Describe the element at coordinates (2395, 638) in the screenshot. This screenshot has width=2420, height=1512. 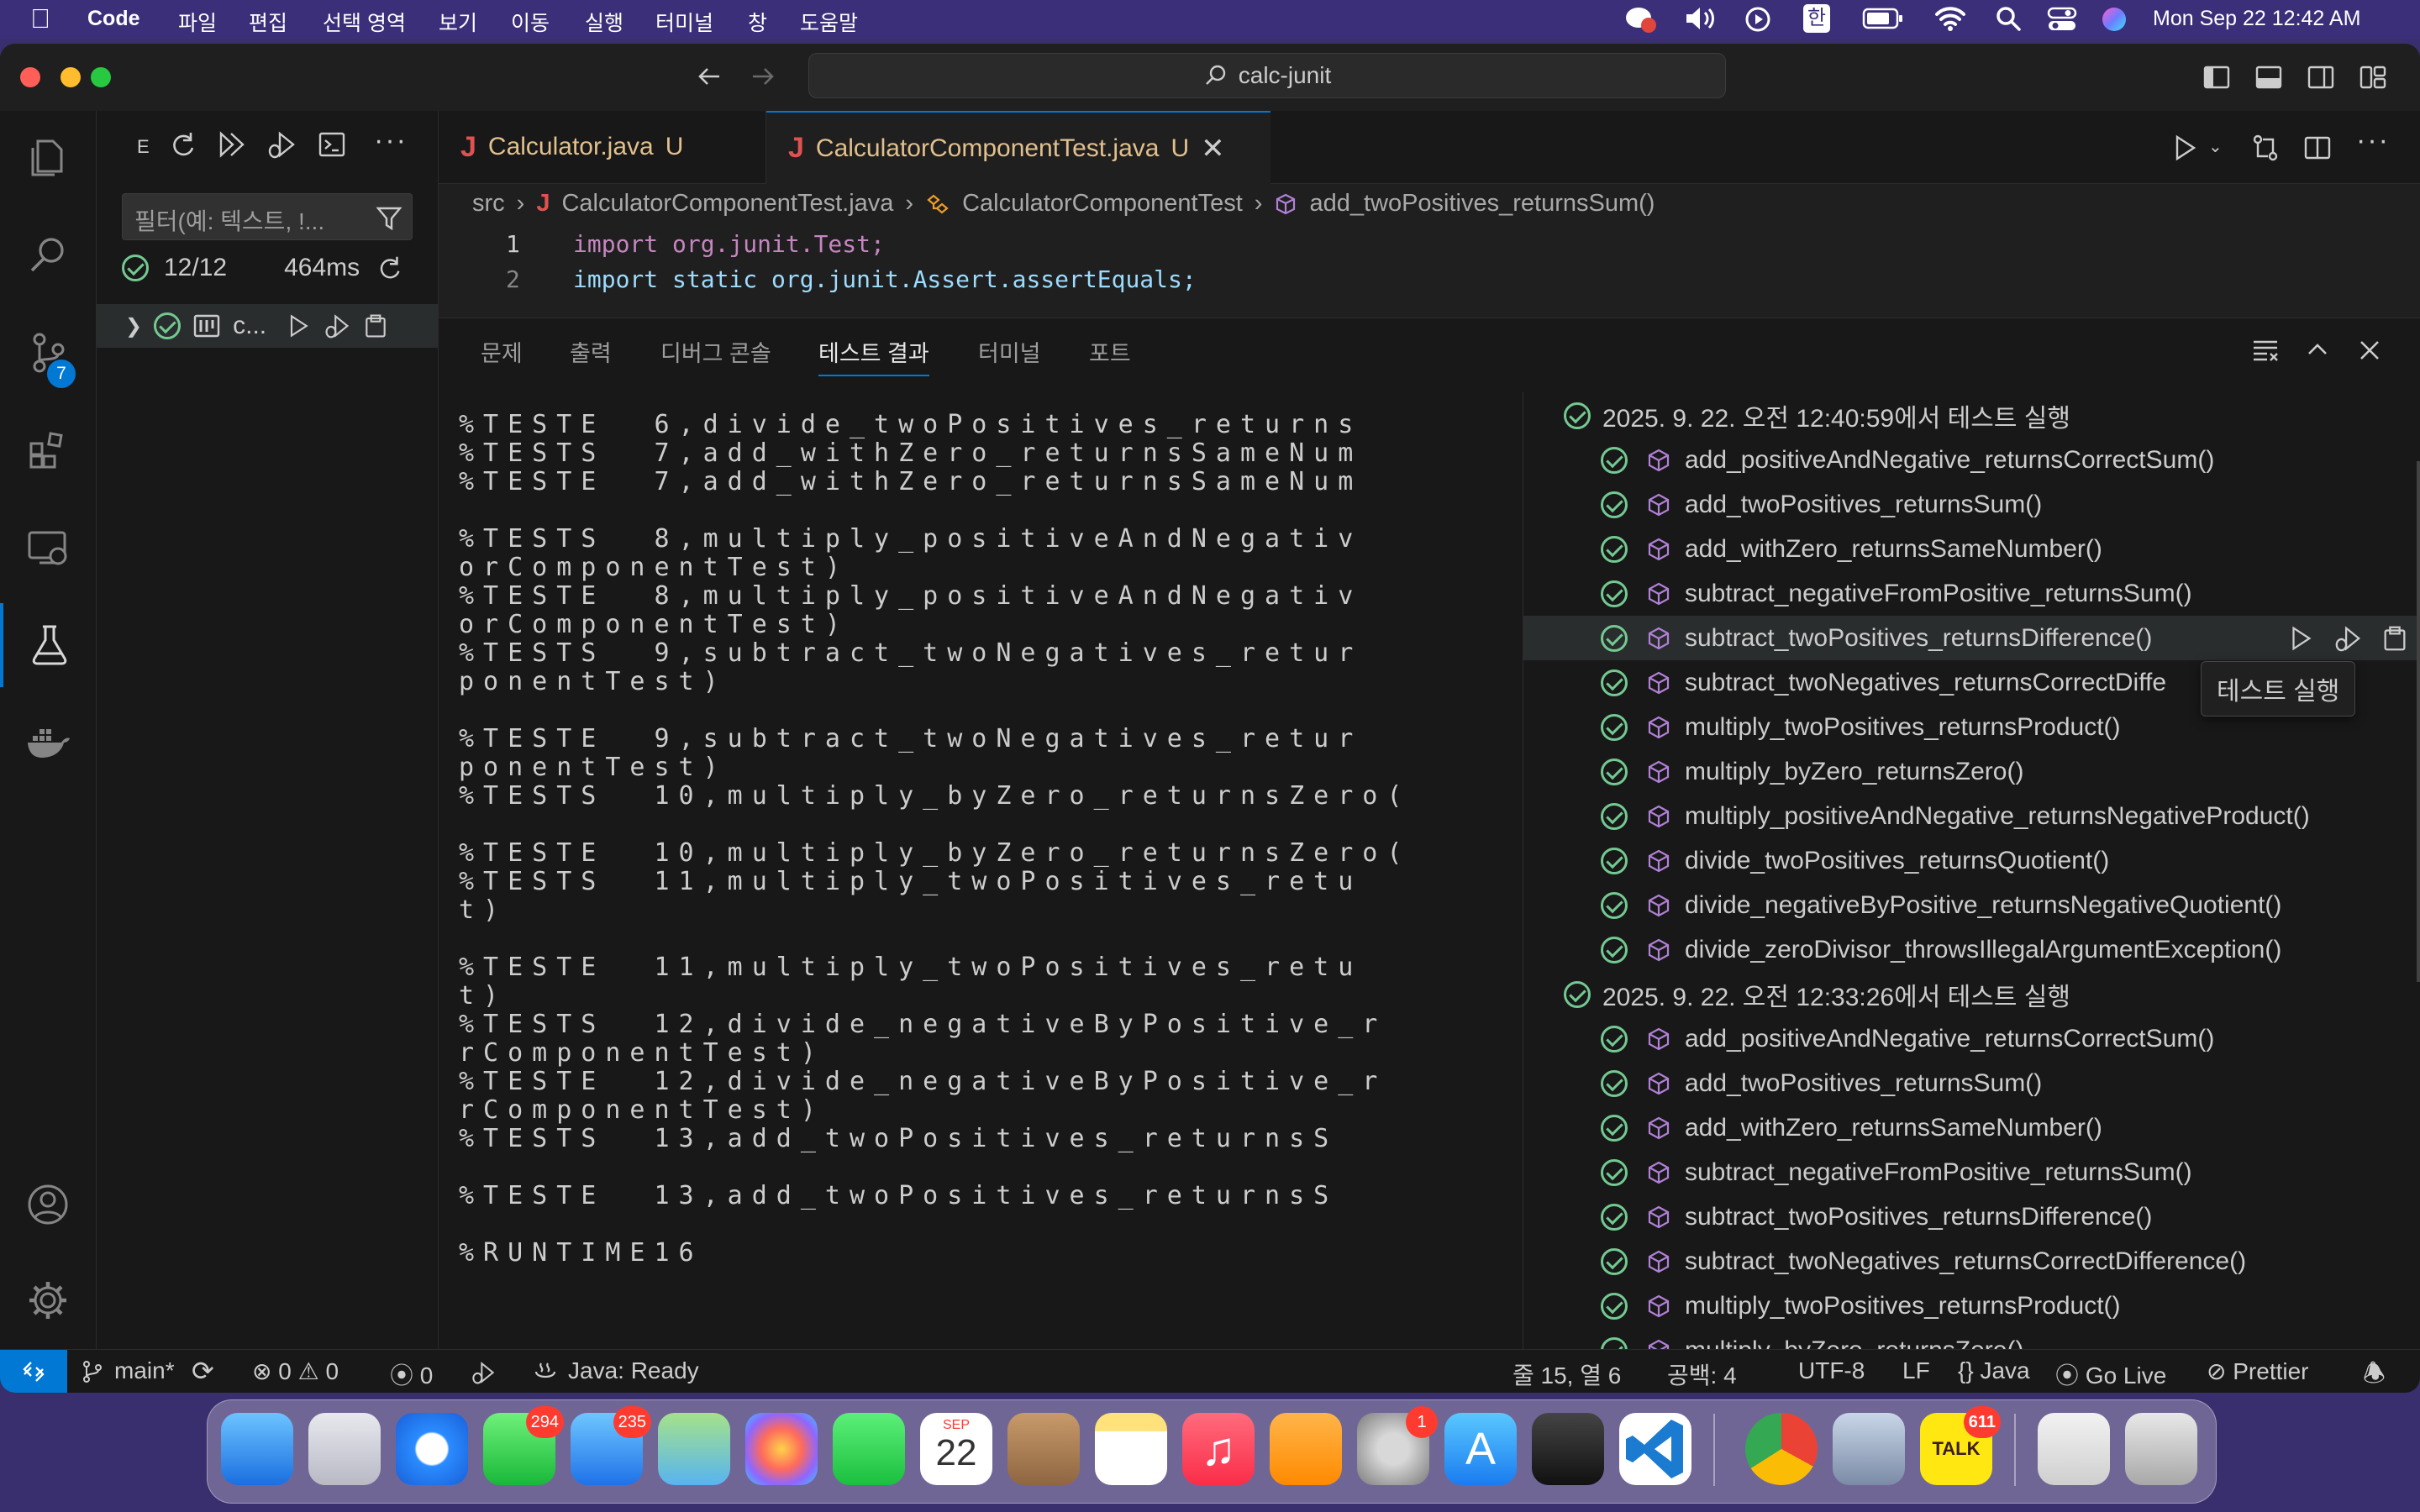
I see `go-to-test-icon` at that location.